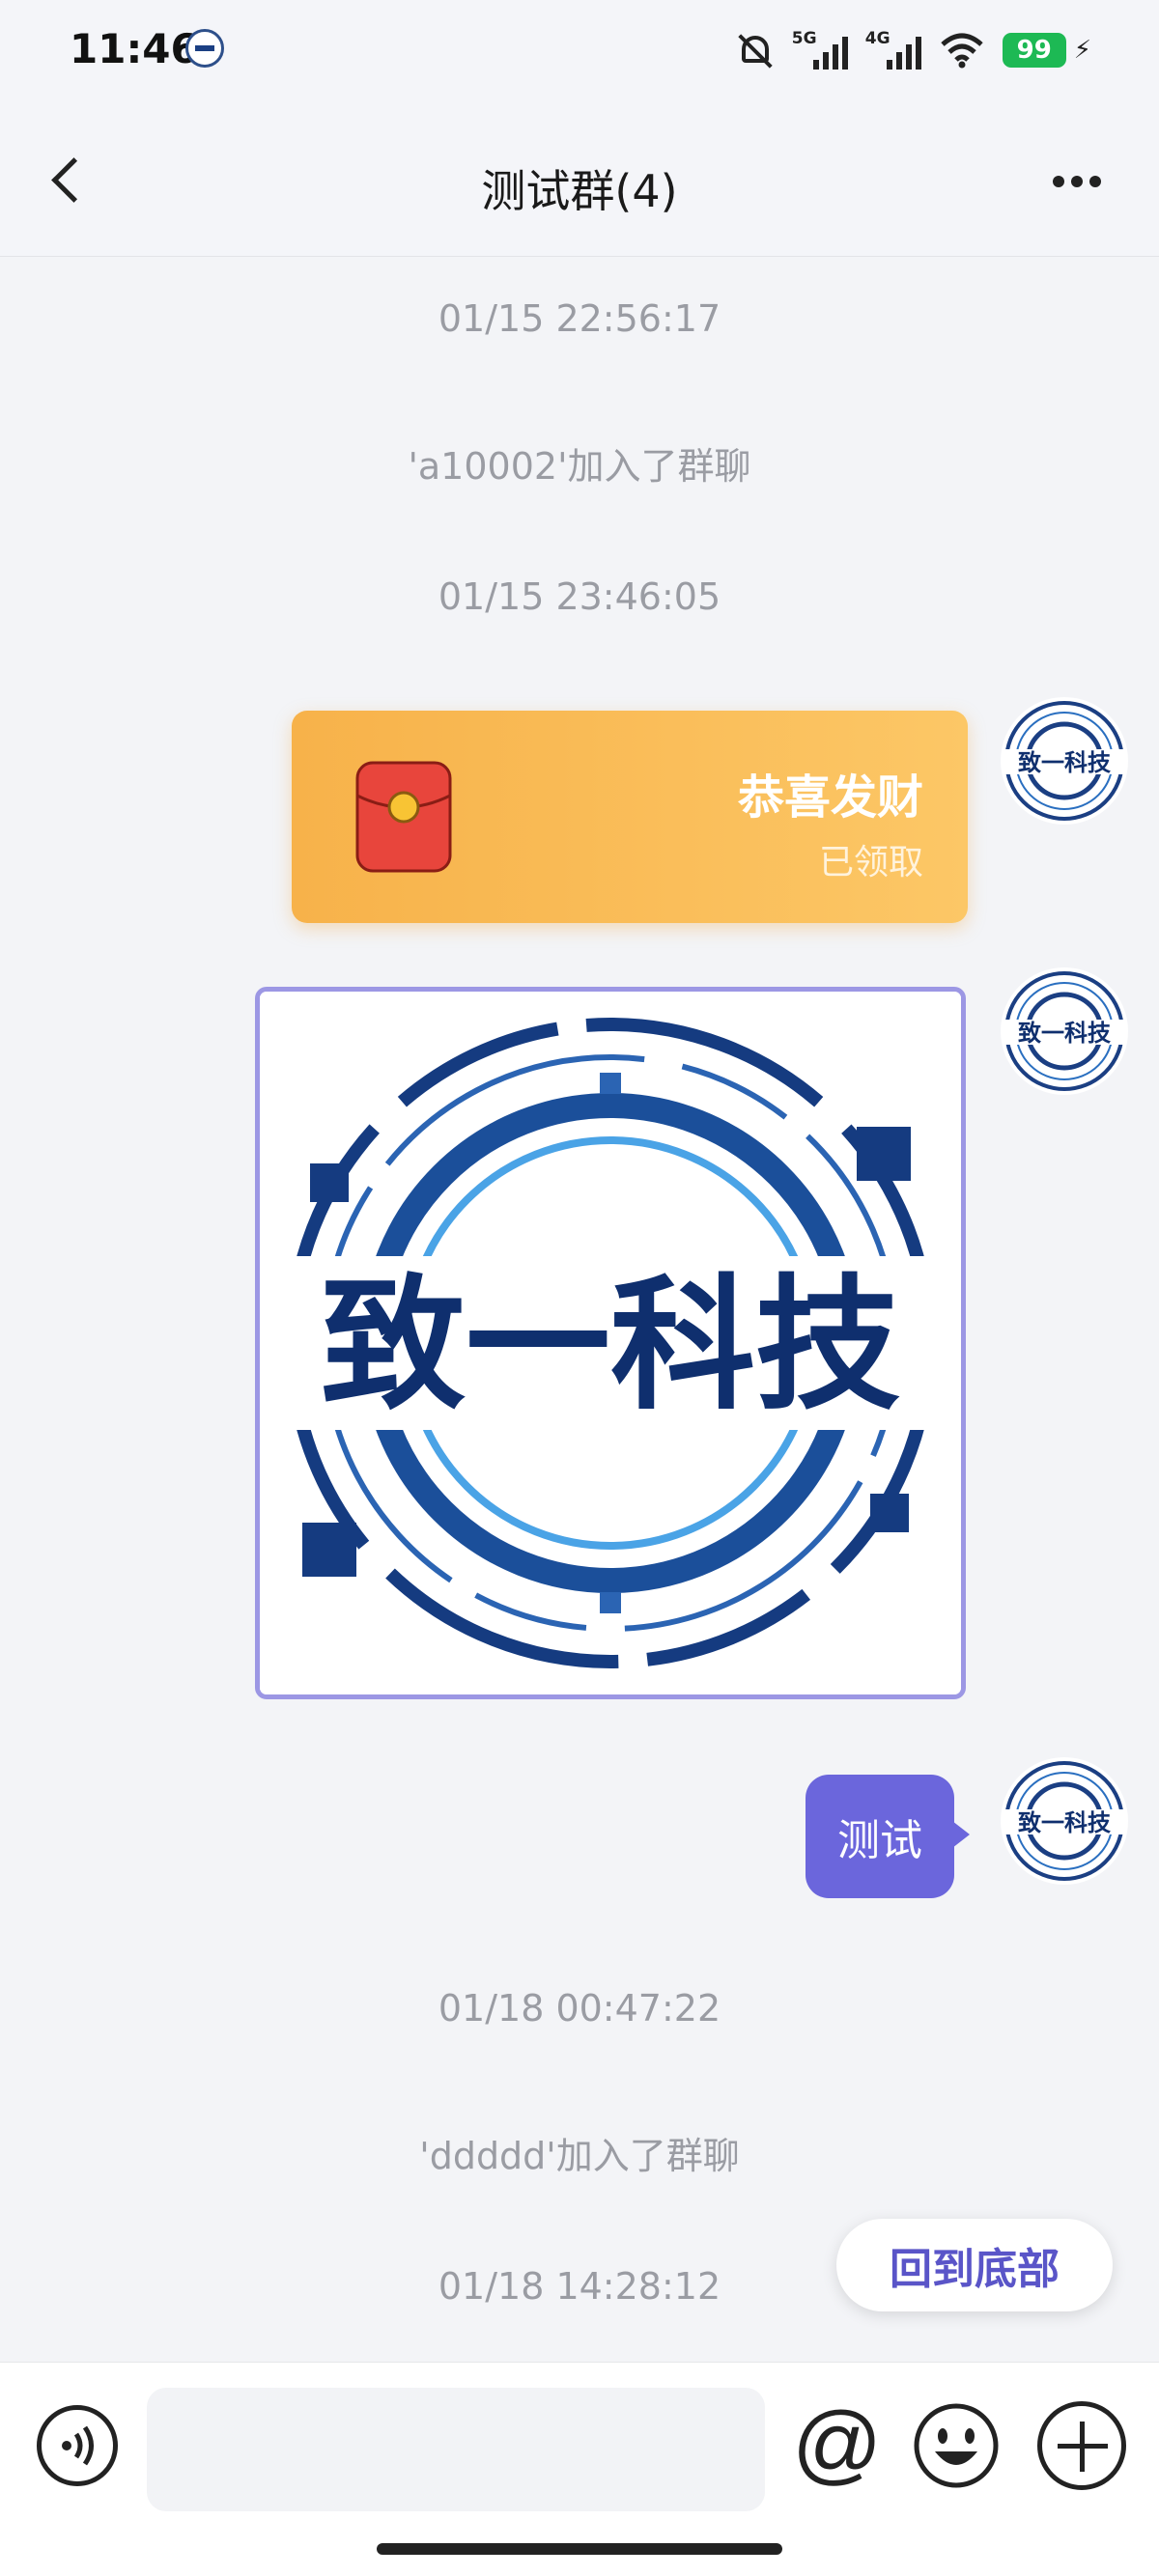  I want to click on voice-icon, so click(78, 2445).